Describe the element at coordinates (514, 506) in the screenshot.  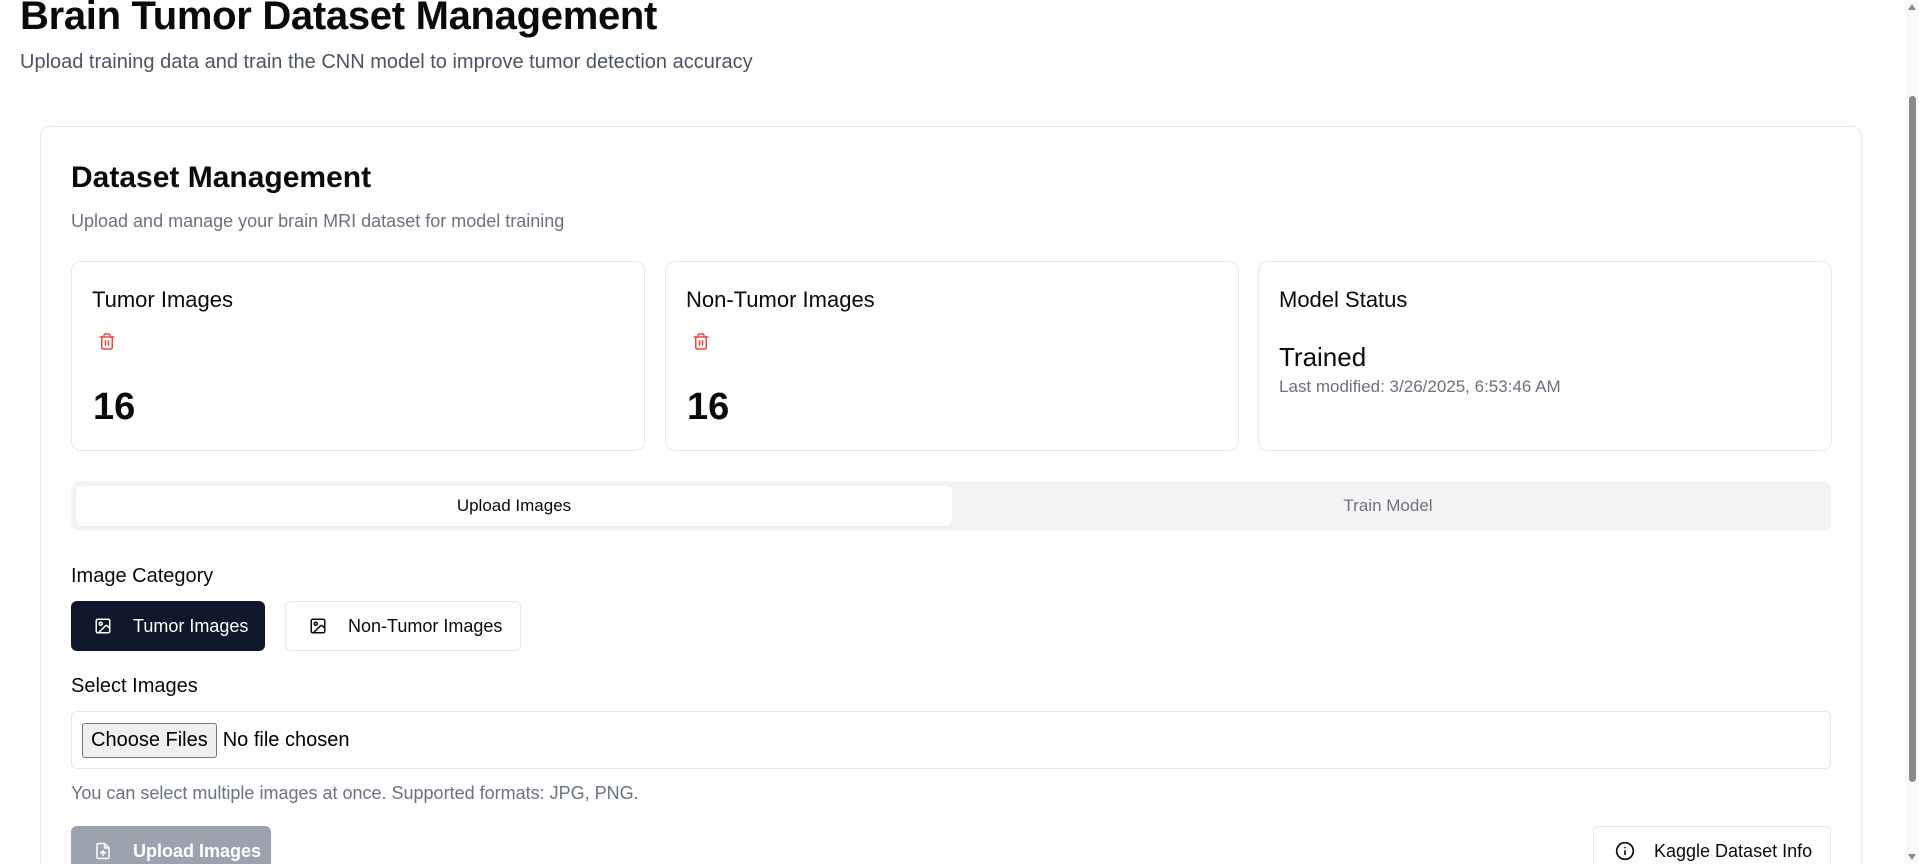
I see `tab-upload-images: Upload Images` at that location.